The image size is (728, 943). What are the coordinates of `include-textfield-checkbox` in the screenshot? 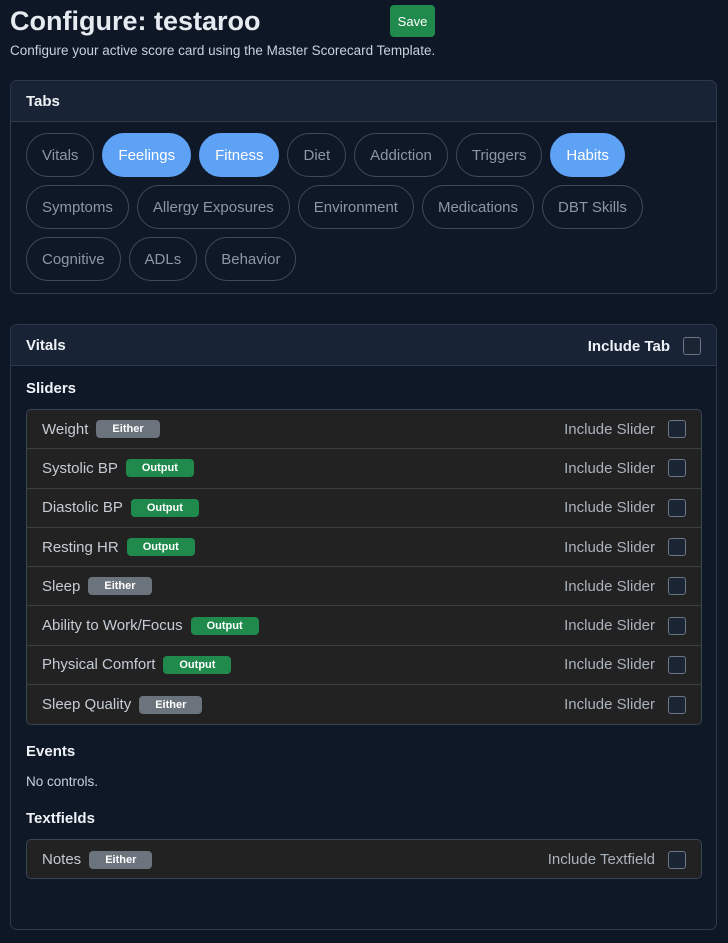 It's located at (677, 859).